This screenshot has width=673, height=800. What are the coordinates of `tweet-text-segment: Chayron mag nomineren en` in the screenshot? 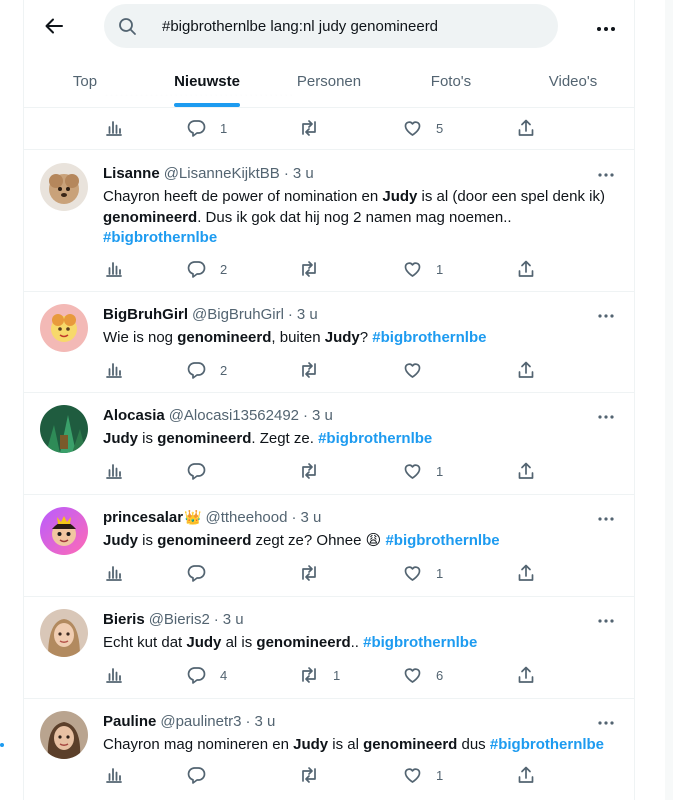 It's located at (198, 744).